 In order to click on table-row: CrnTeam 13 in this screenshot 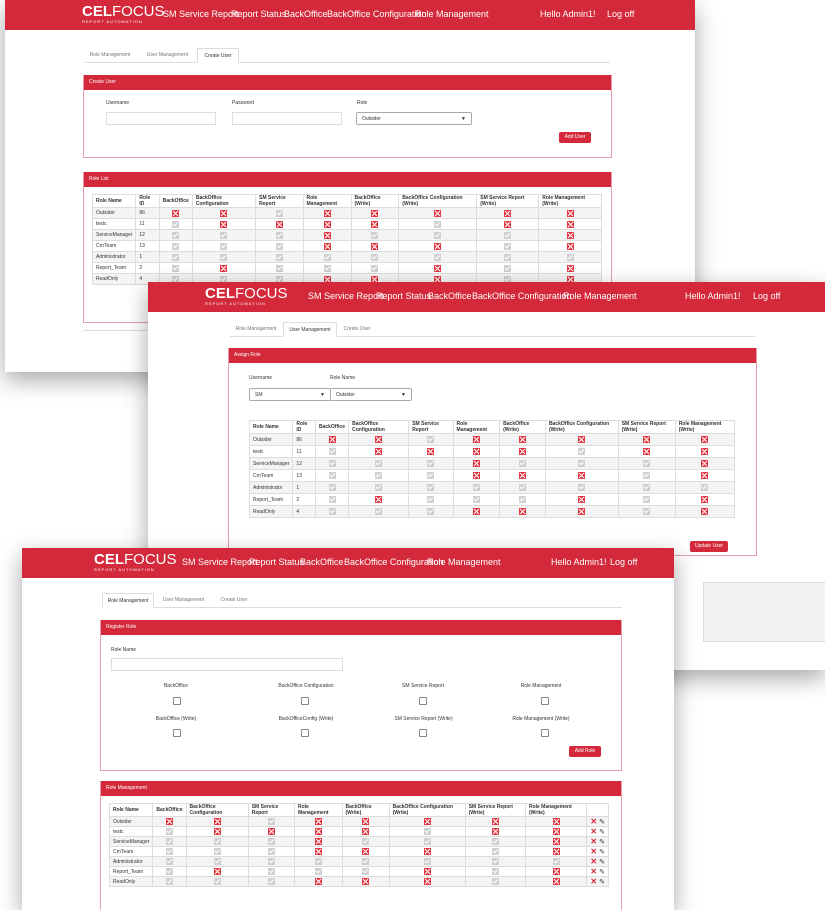, I will do `click(492, 475)`.